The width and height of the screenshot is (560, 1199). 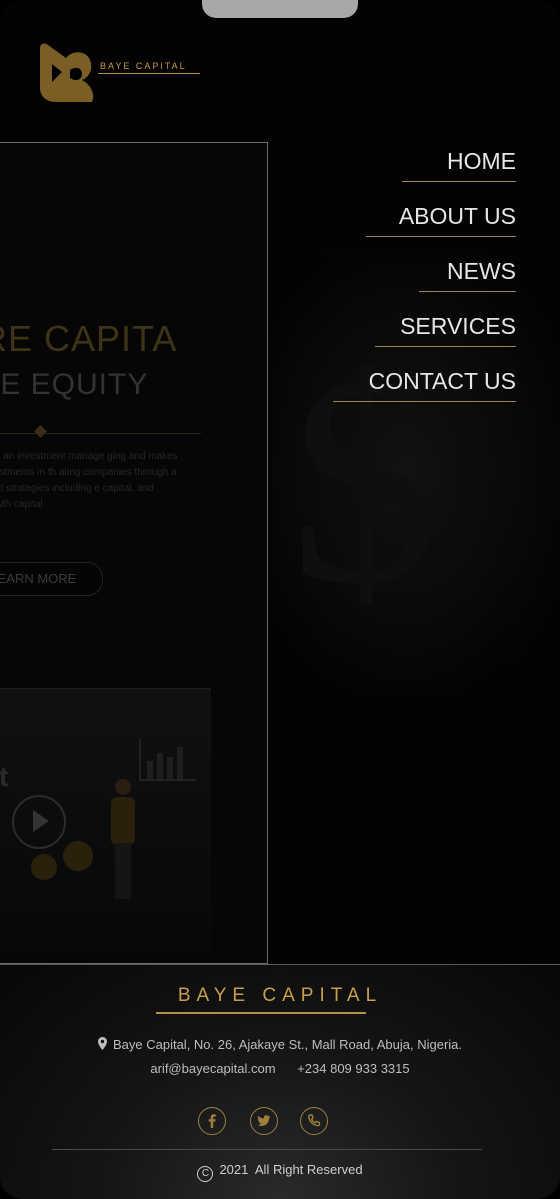 I want to click on nav-item-home: HOME, so click(x=459, y=164).